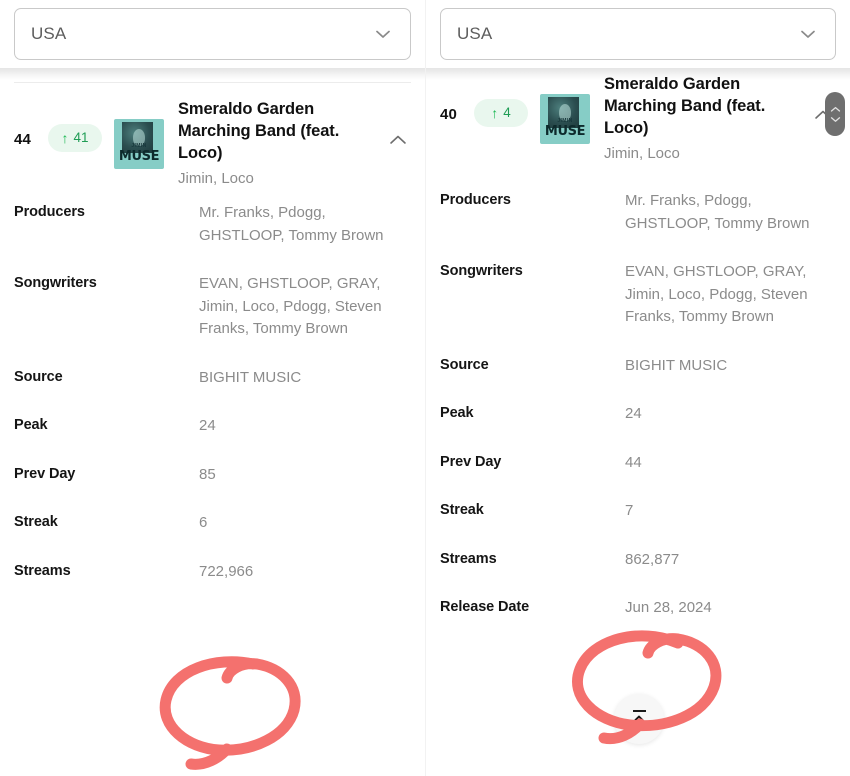 Image resolution: width=850 pixels, height=776 pixels. I want to click on detail-row: Prev Day 44, so click(638, 476).